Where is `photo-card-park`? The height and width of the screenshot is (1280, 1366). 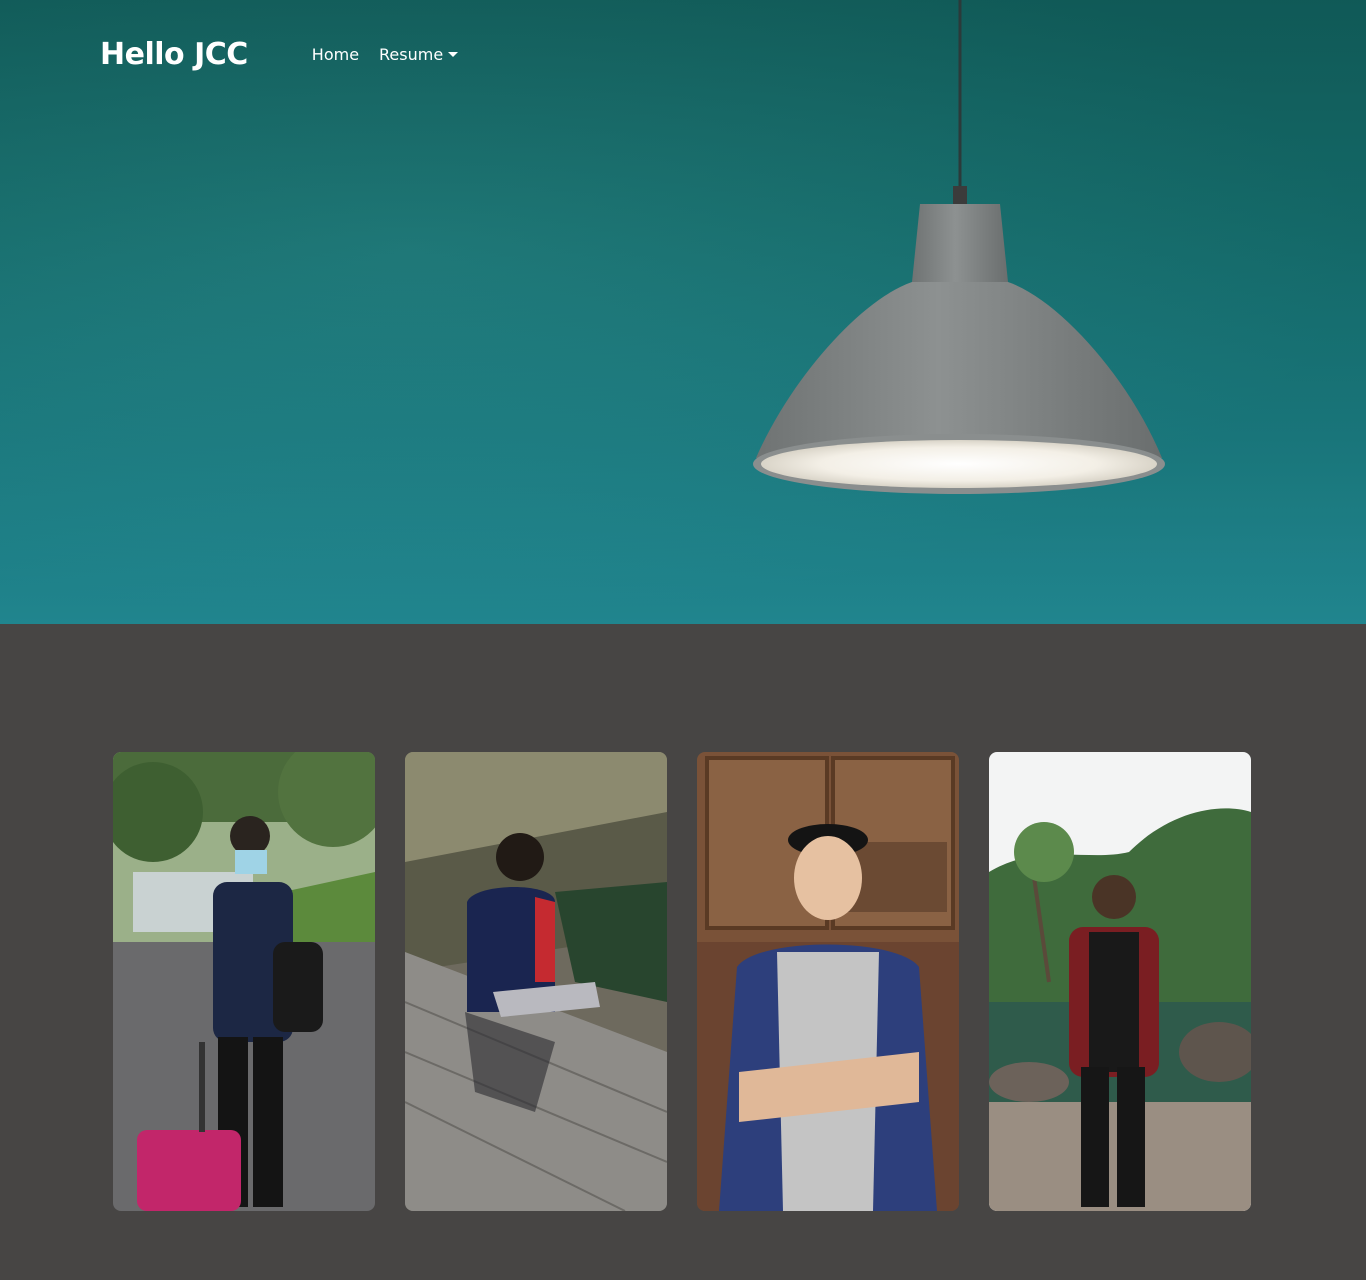 photo-card-park is located at coordinates (1120, 981).